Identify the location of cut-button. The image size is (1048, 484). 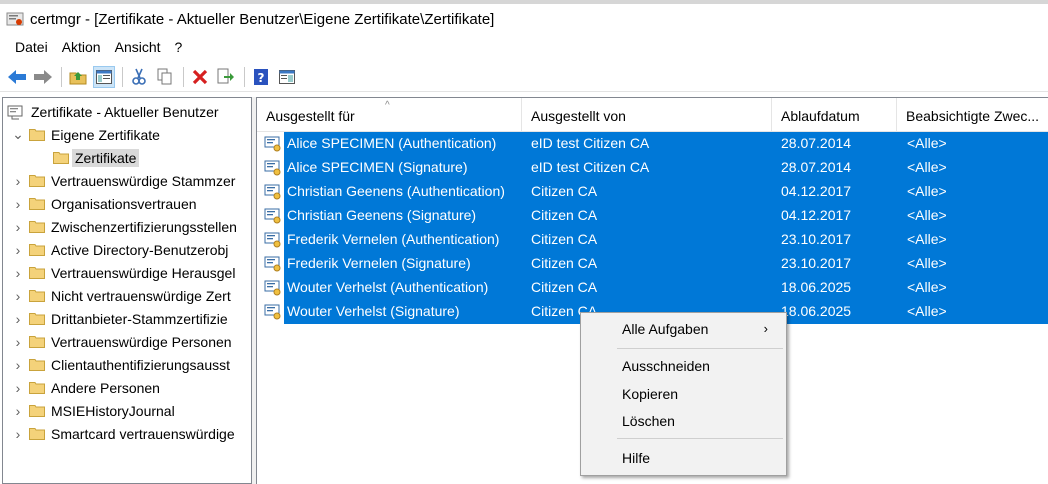
(139, 77).